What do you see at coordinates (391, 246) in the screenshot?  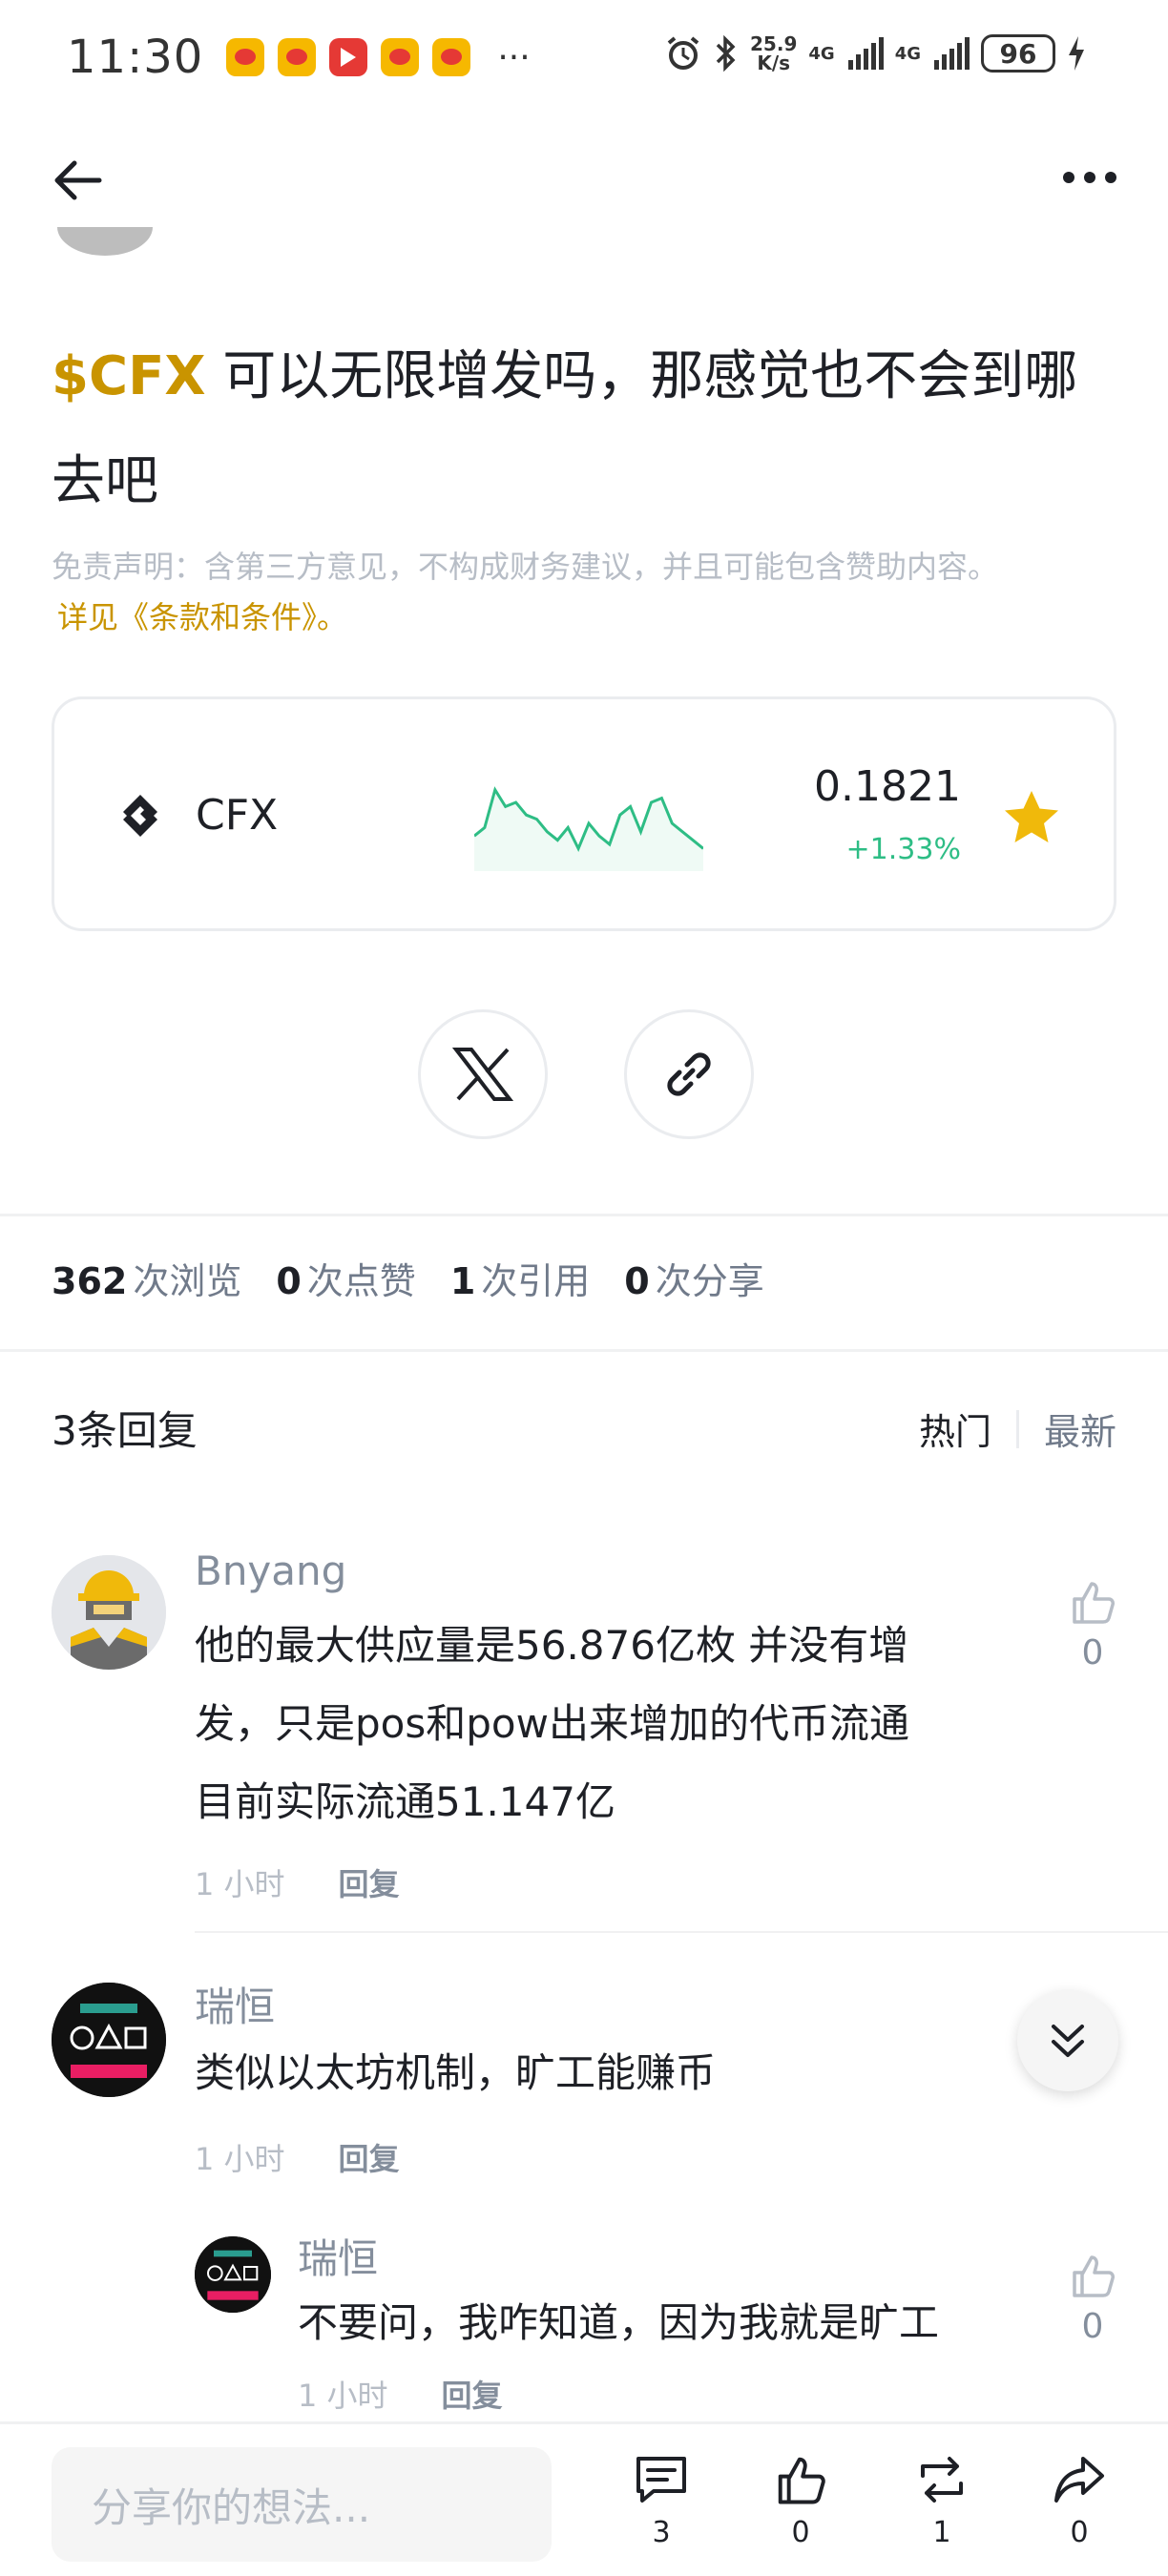 I see `author-row-partial` at bounding box center [391, 246].